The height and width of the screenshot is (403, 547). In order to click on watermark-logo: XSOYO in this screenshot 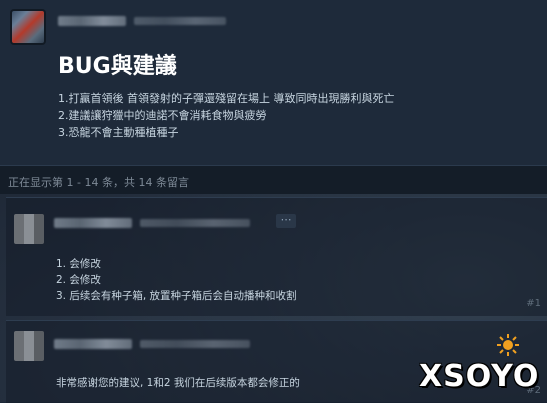, I will do `click(479, 364)`.